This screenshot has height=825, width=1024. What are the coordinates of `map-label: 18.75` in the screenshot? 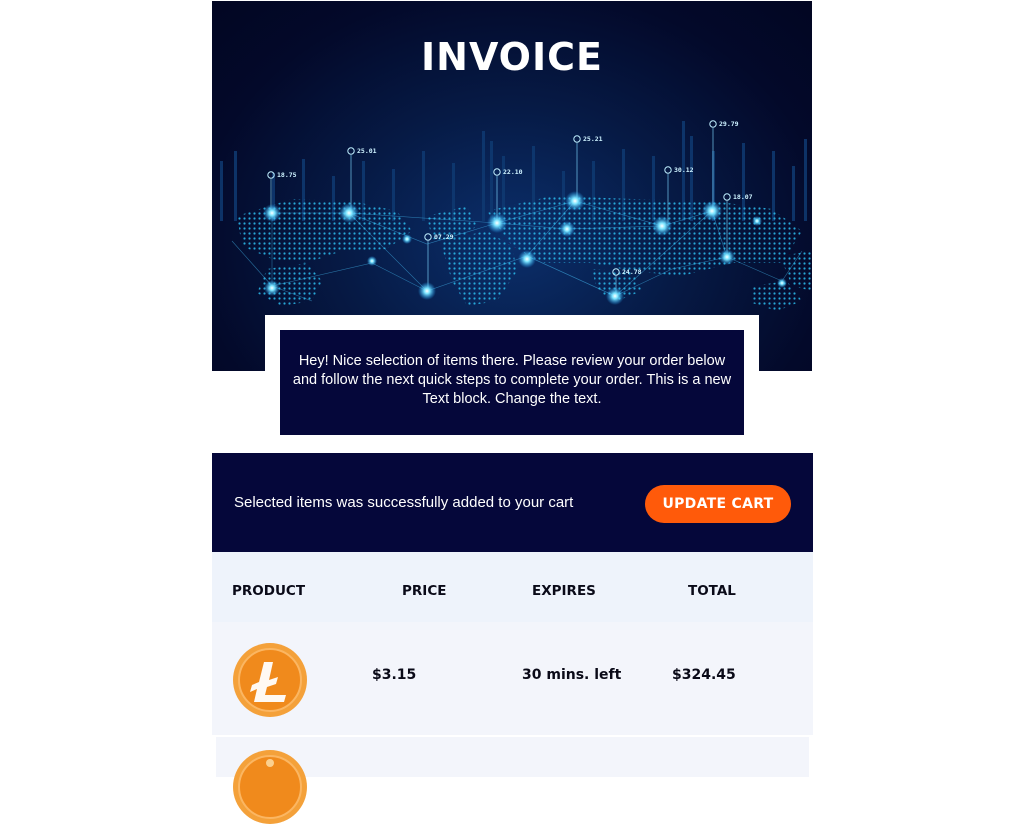 It's located at (287, 175).